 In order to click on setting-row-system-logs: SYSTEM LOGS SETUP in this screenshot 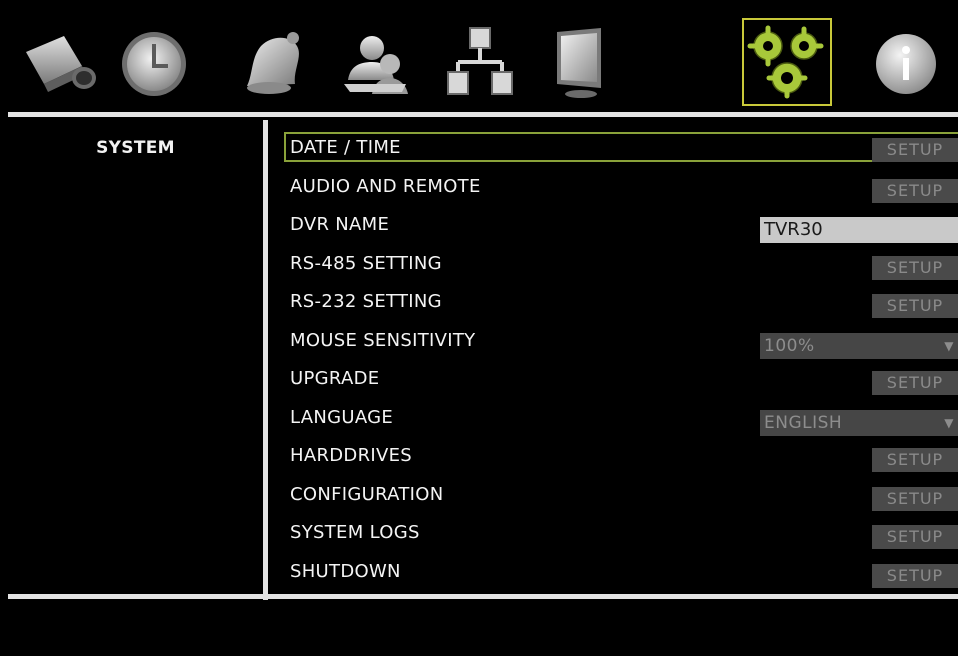, I will do `click(618, 536)`.